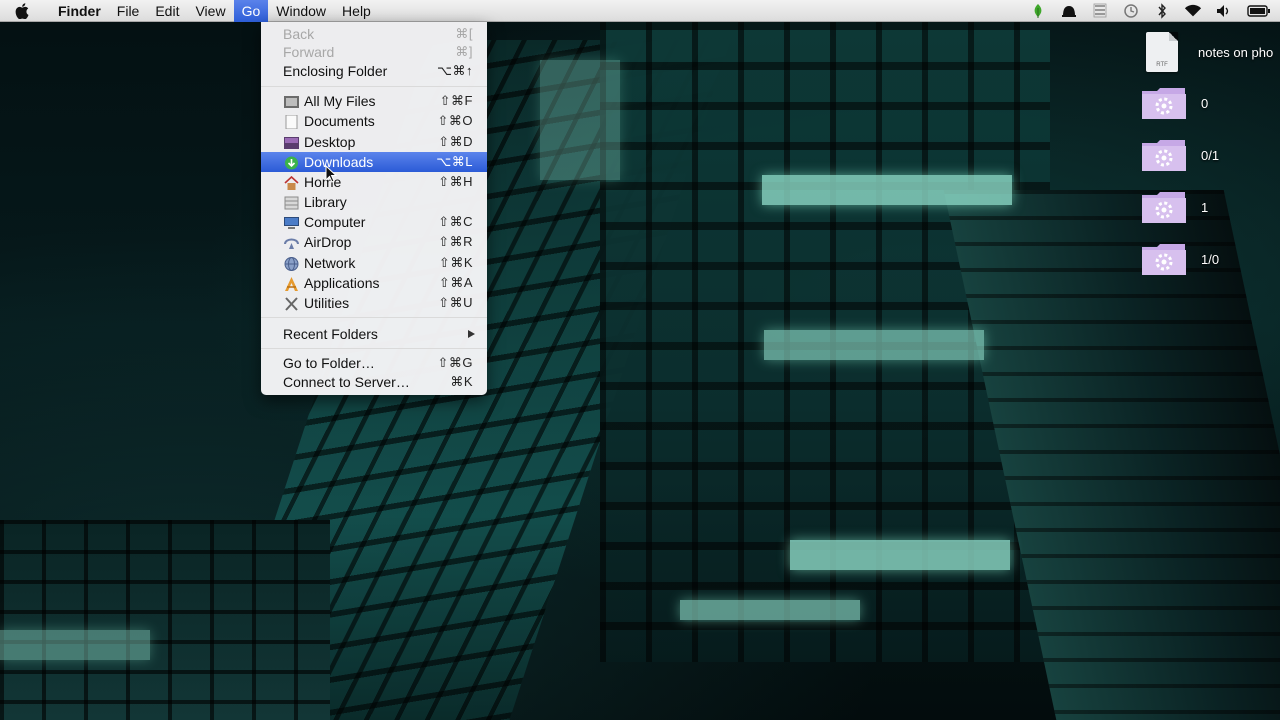 The image size is (1280, 720). What do you see at coordinates (331, 174) in the screenshot?
I see `mouse-cursor-icon` at bounding box center [331, 174].